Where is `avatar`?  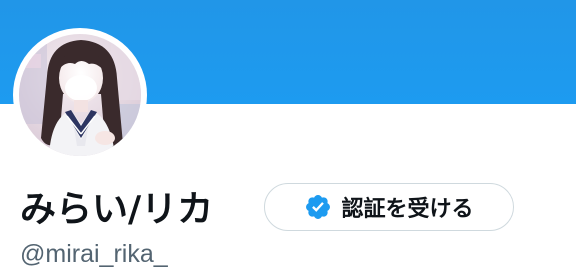 avatar is located at coordinates (80, 95).